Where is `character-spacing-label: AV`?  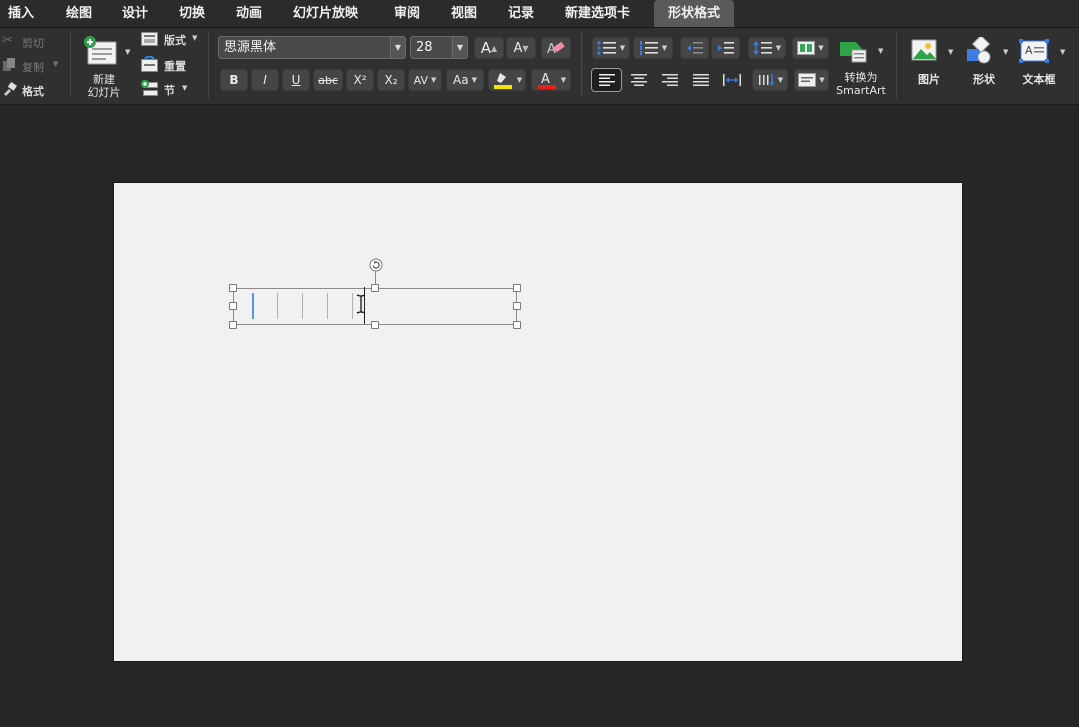 character-spacing-label: AV is located at coordinates (420, 80).